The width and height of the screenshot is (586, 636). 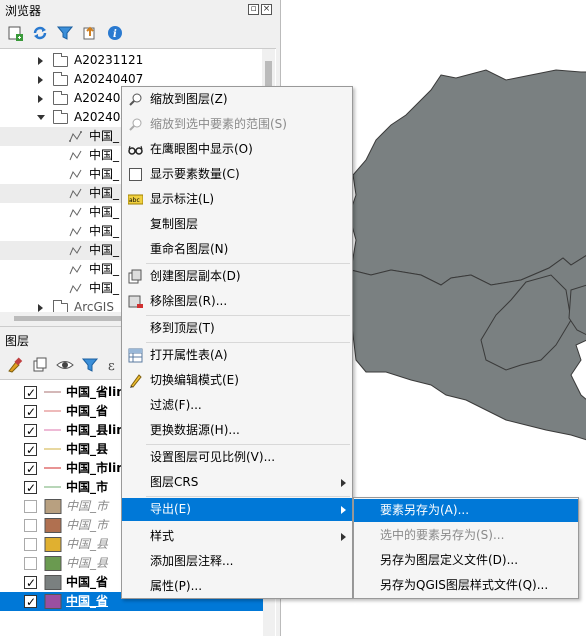 What do you see at coordinates (65, 33) in the screenshot?
I see `filter-icon` at bounding box center [65, 33].